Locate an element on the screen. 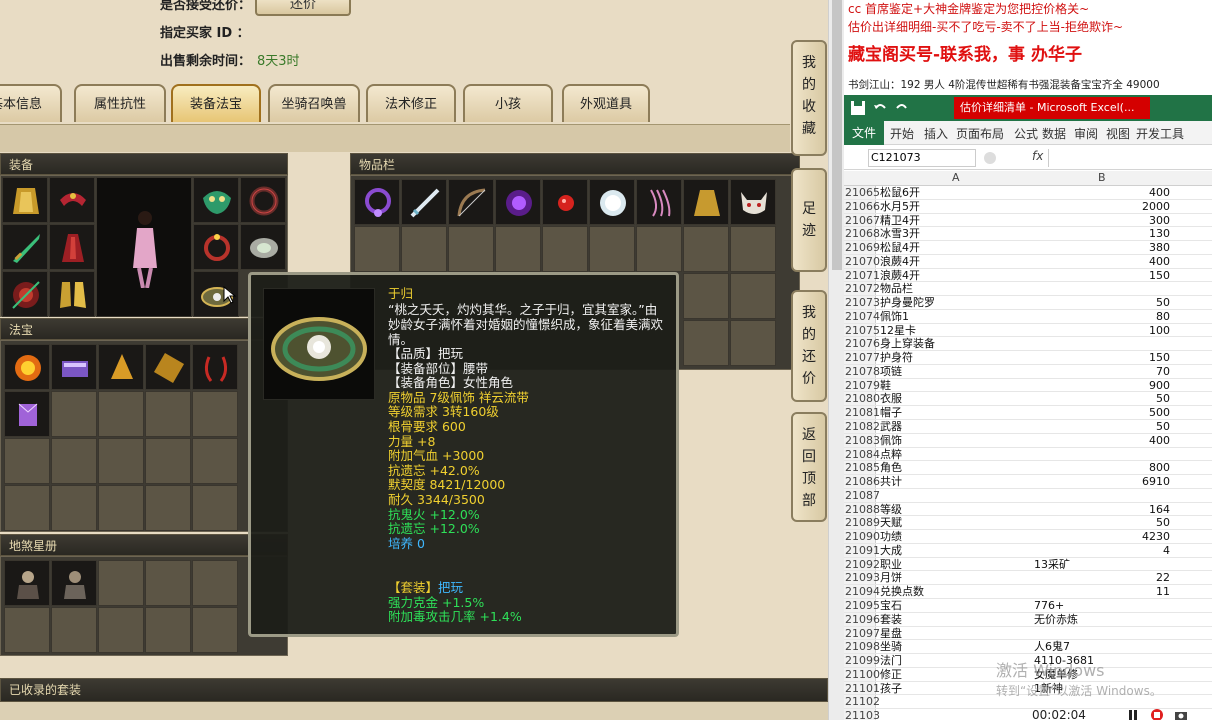 This screenshot has width=1212, height=720. row-number: 21088 is located at coordinates (862, 509).